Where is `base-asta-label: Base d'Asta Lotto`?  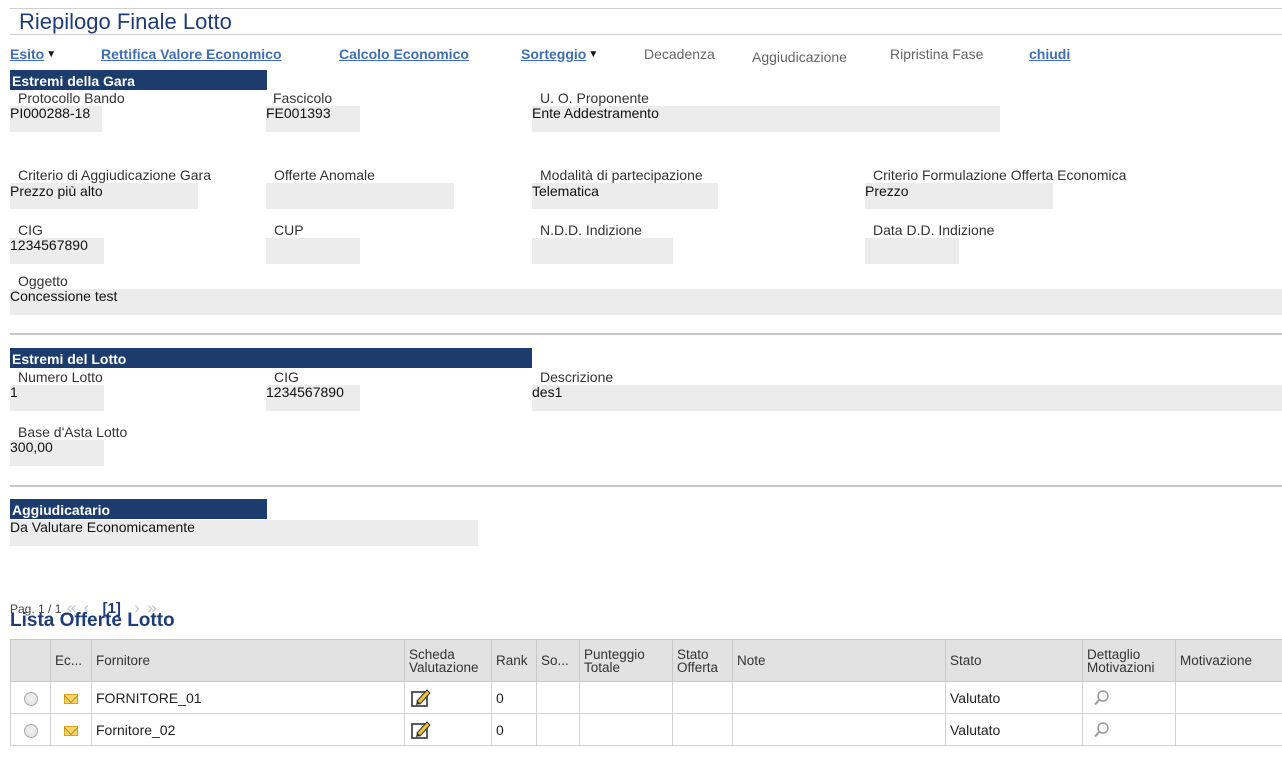
base-asta-label: Base d'Asta Lotto is located at coordinates (73, 432).